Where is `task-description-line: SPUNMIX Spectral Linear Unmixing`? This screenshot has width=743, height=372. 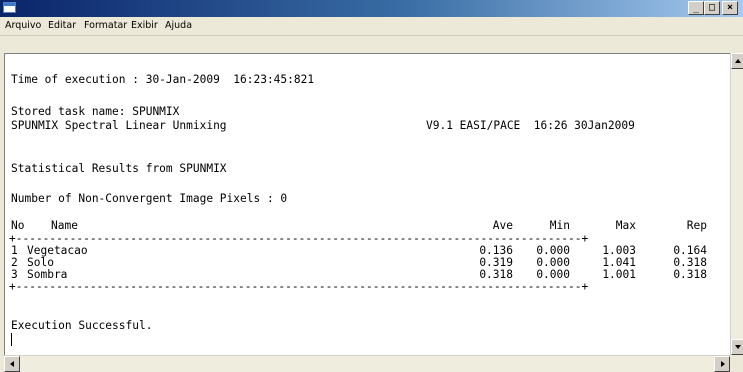 task-description-line: SPUNMIX Spectral Linear Unmixing is located at coordinates (119, 125).